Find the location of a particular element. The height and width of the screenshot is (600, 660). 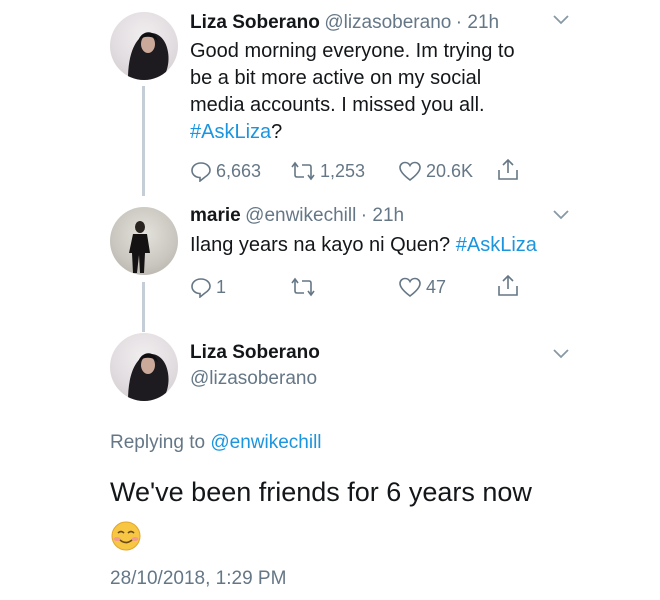

reply-button: 6,663 is located at coordinates (225, 171).